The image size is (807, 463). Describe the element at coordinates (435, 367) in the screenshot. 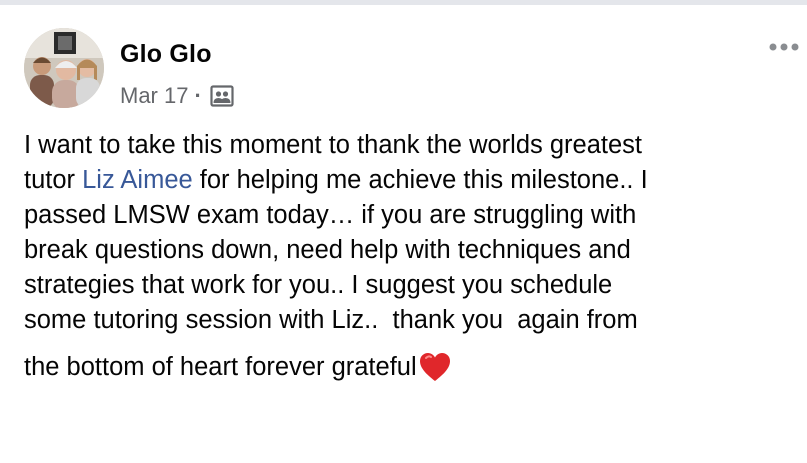

I see `red-heart-icon` at that location.